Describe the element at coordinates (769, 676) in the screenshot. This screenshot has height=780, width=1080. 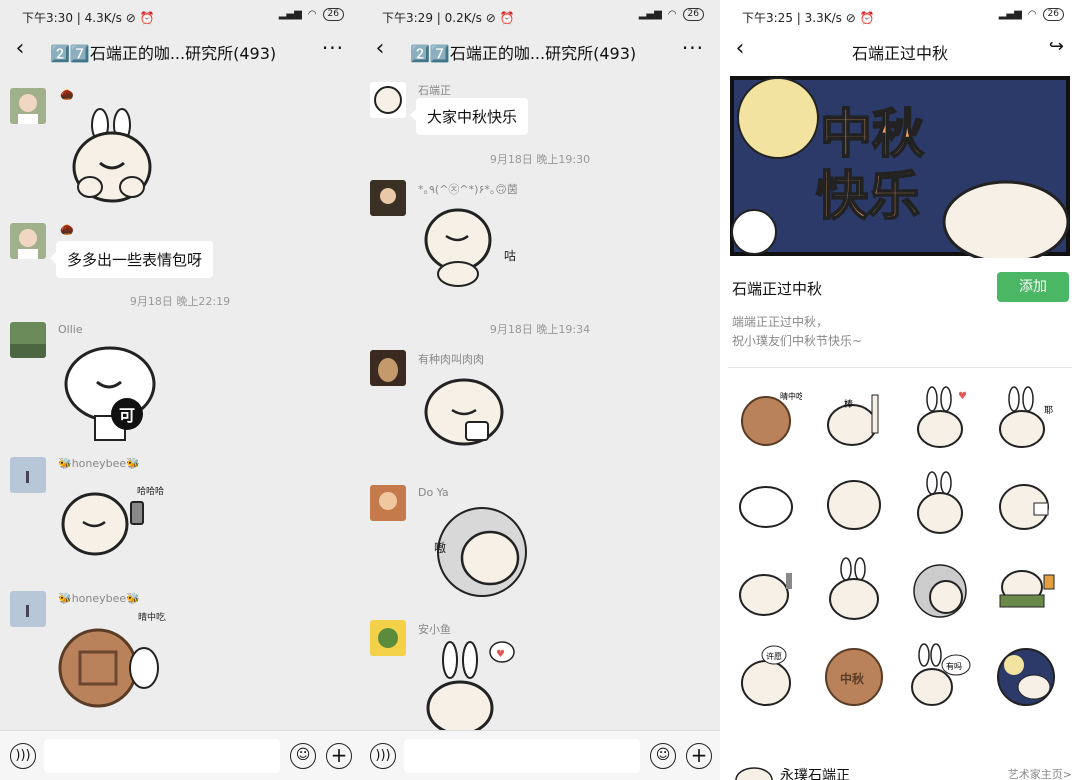
I see `sticker-cell: 许愿` at that location.